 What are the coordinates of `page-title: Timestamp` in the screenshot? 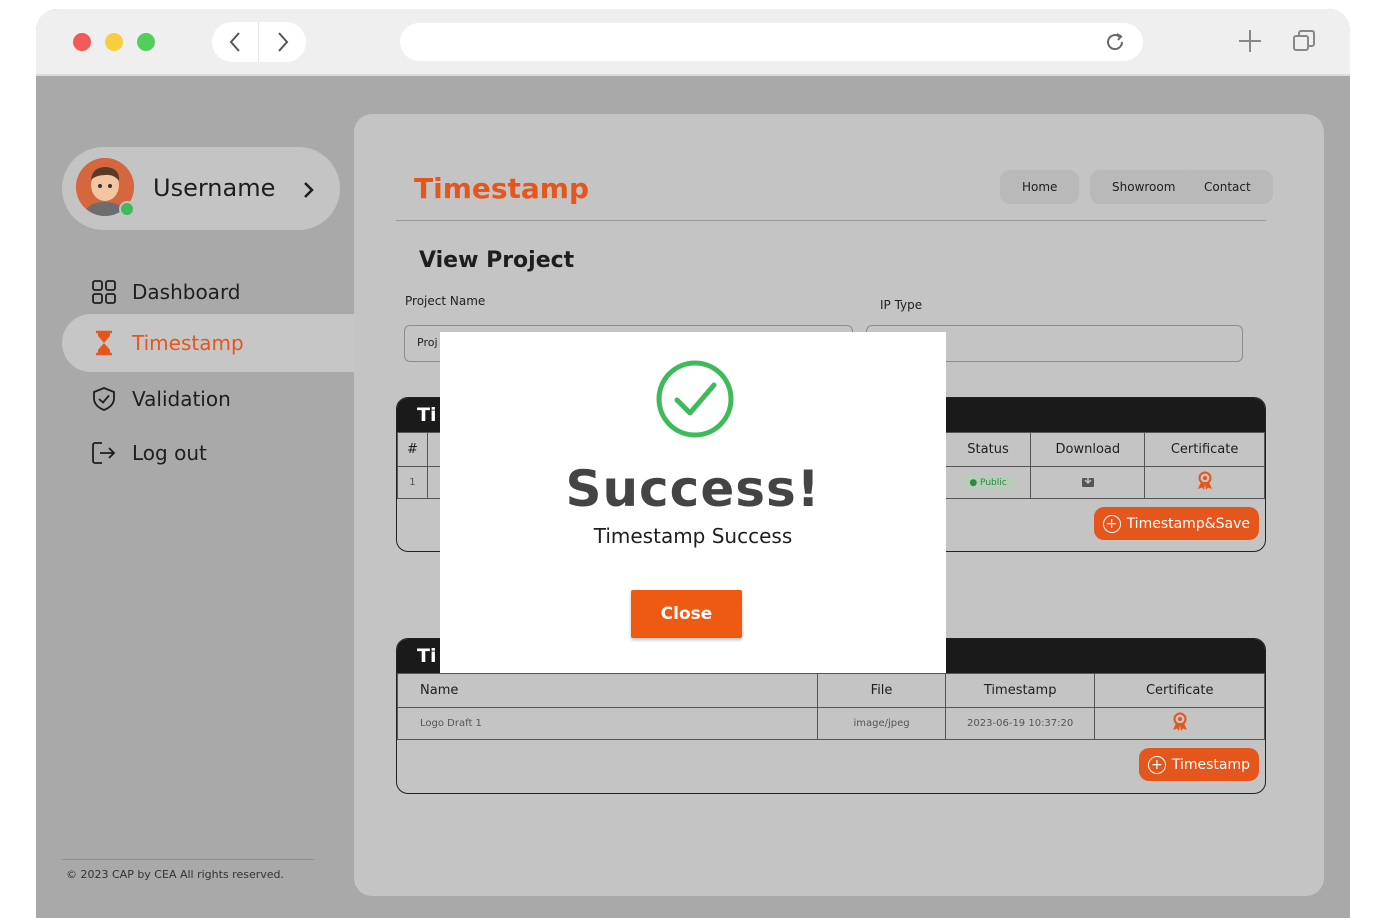 It's located at (502, 188).